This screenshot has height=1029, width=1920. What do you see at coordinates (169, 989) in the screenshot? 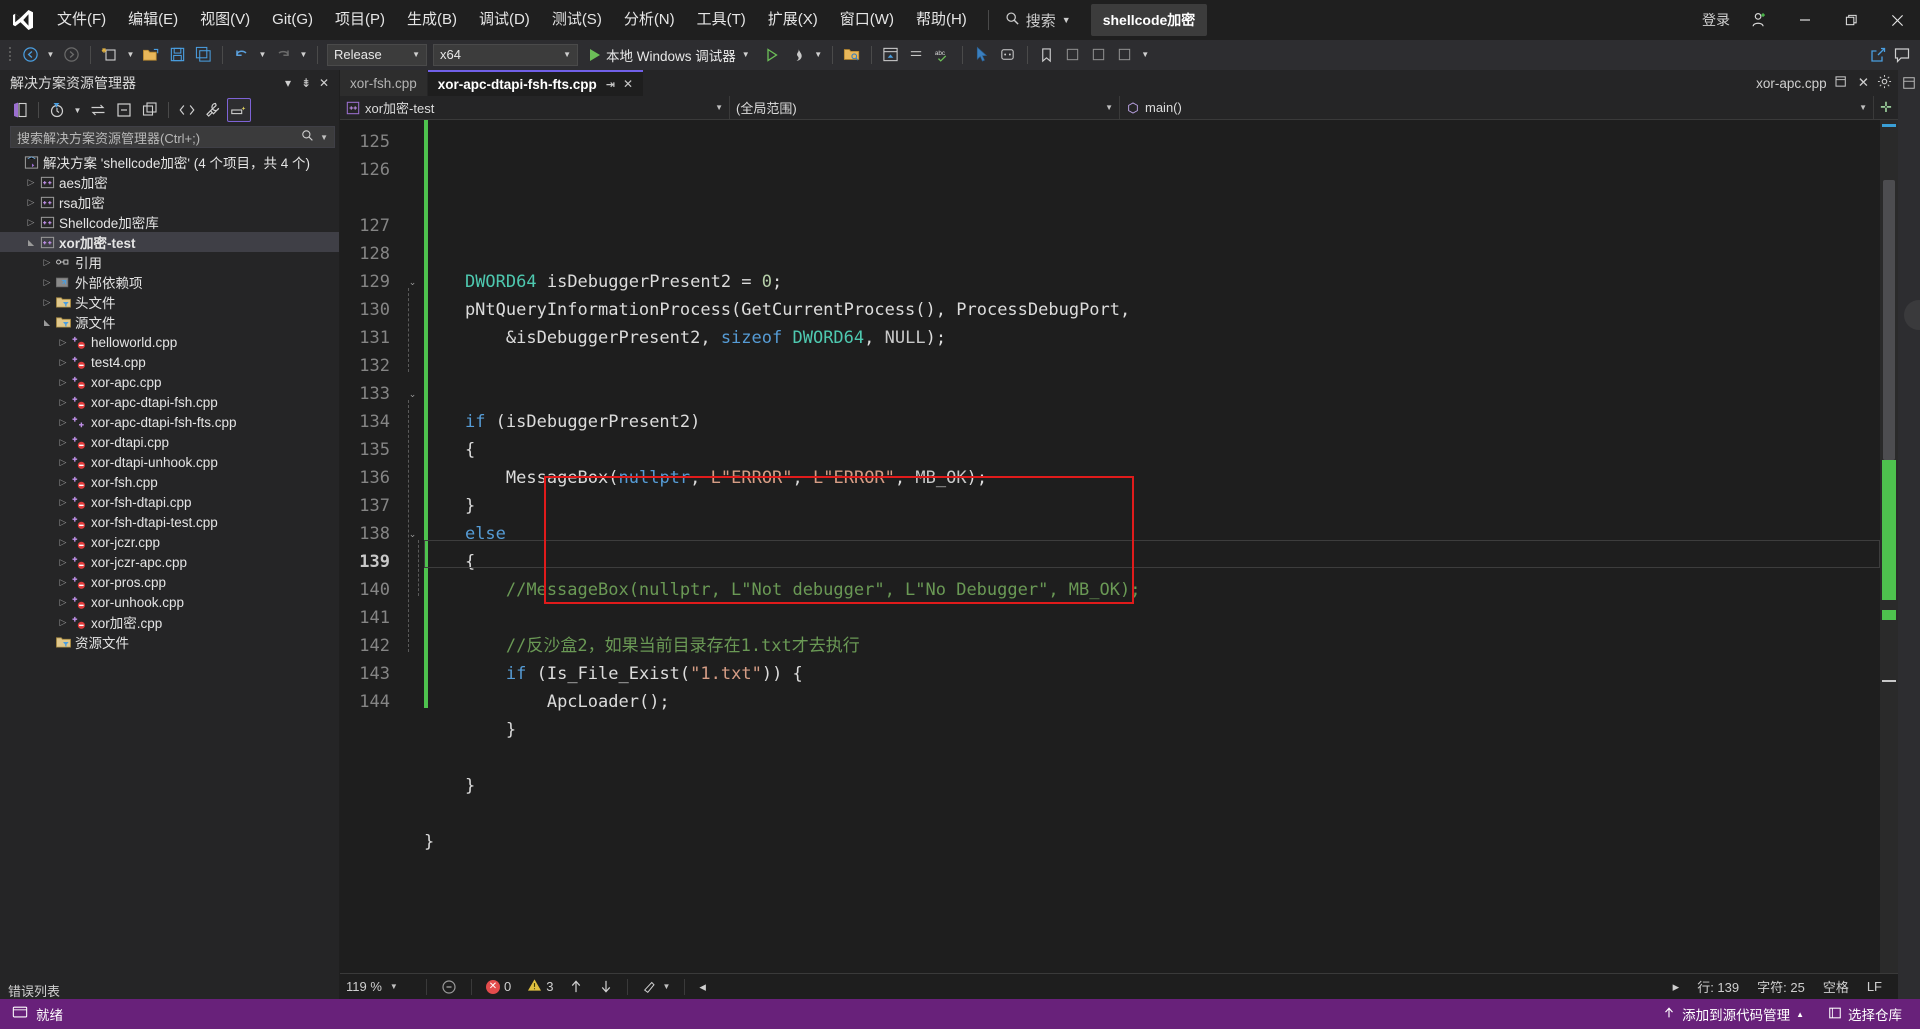
I see `error-list-tab: 错误列表` at bounding box center [169, 989].